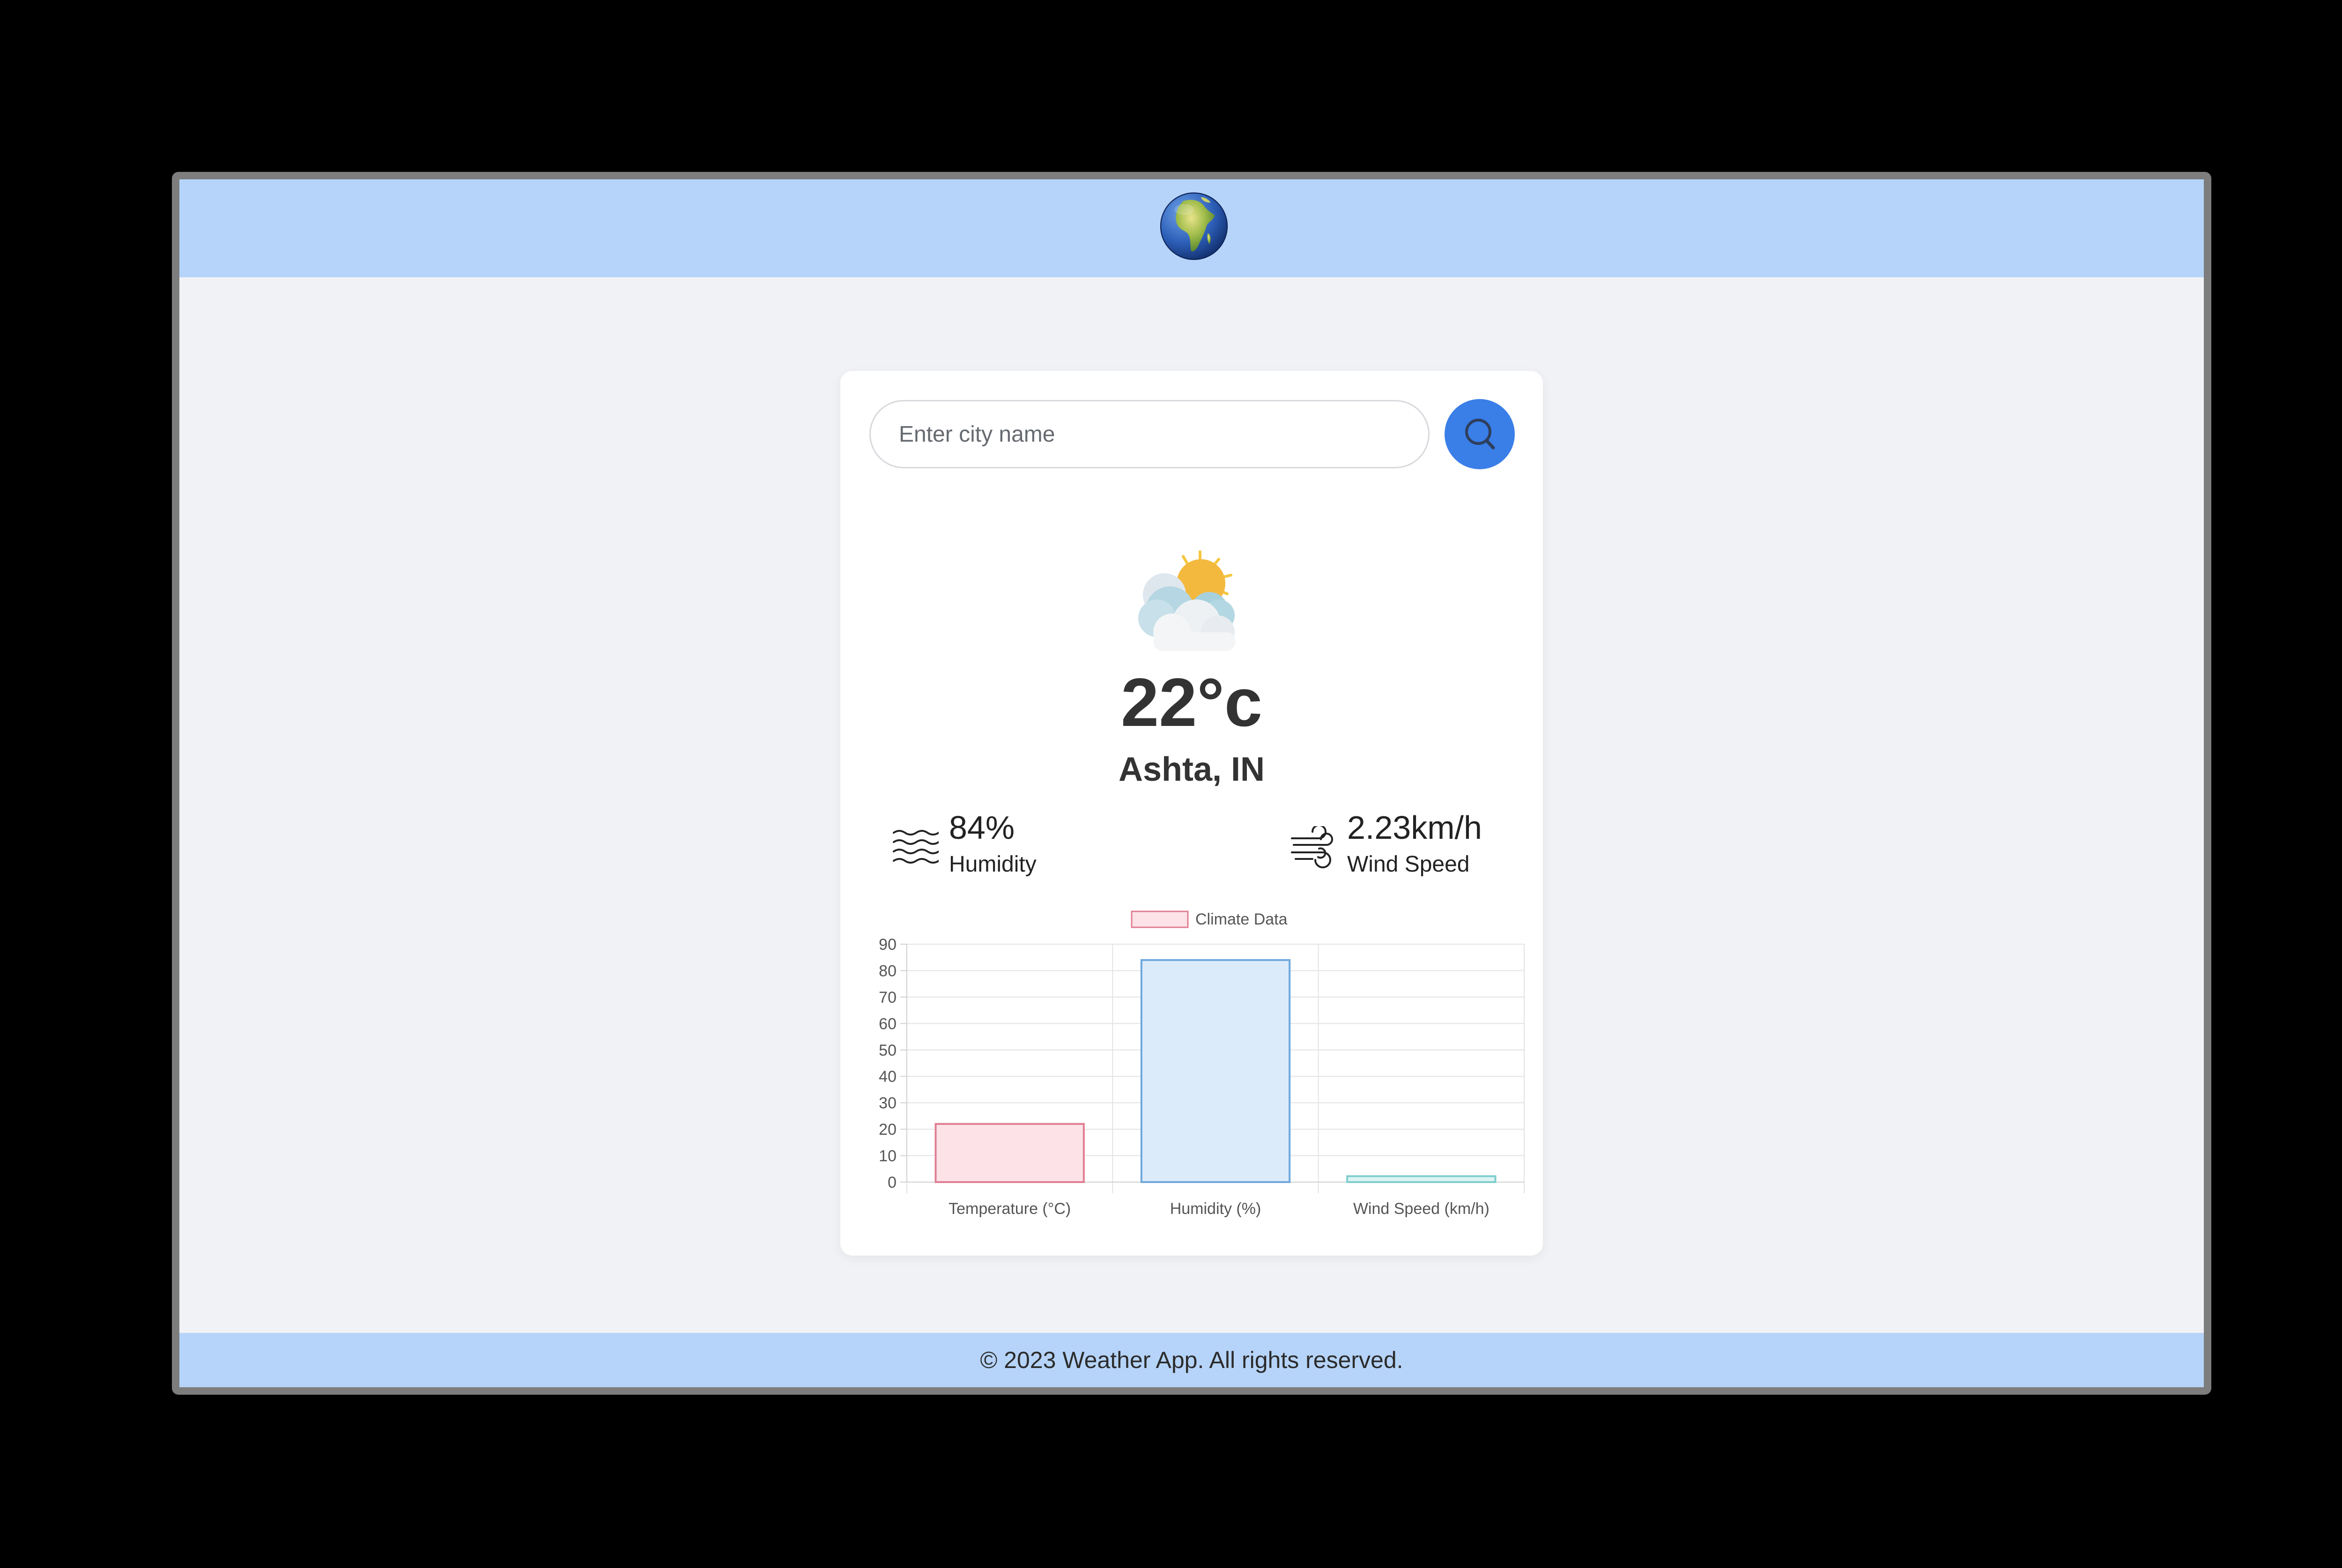  I want to click on x-tick-label: Wind Speed (km/h), so click(1421, 1209).